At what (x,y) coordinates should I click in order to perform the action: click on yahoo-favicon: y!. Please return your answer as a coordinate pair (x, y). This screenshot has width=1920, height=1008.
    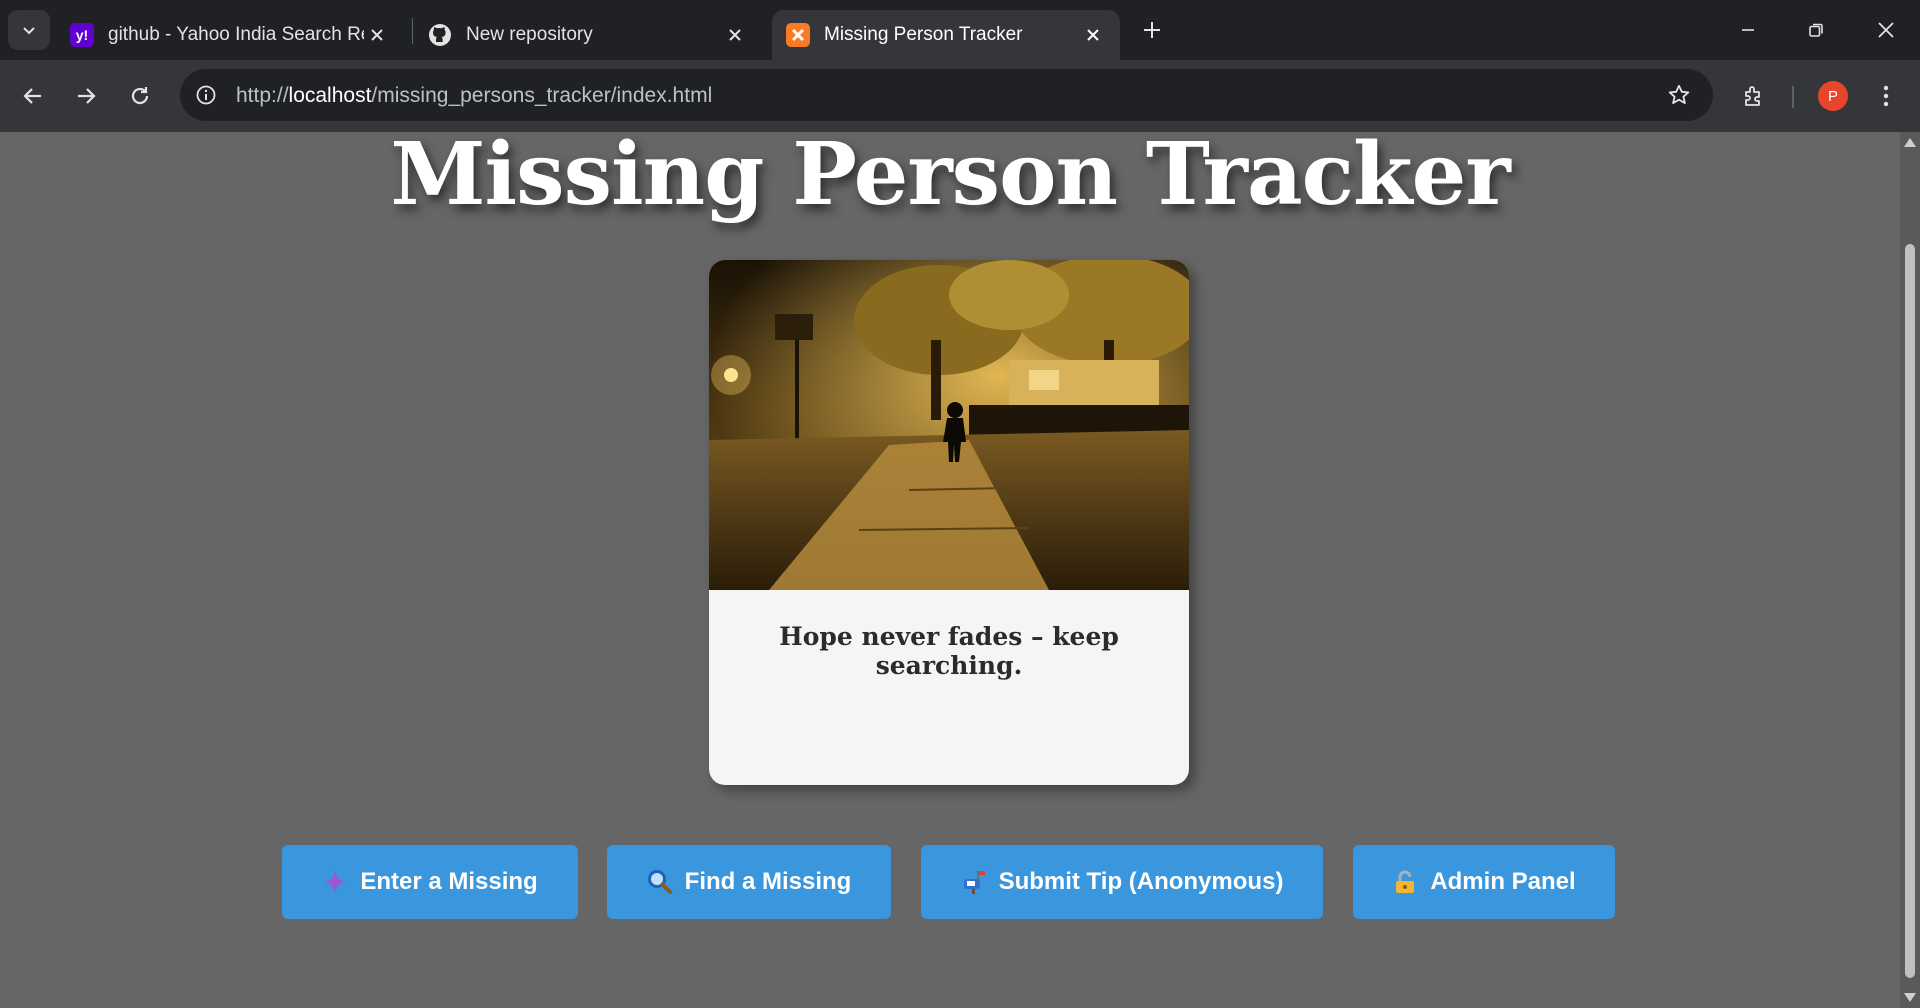
    Looking at the image, I should click on (82, 35).